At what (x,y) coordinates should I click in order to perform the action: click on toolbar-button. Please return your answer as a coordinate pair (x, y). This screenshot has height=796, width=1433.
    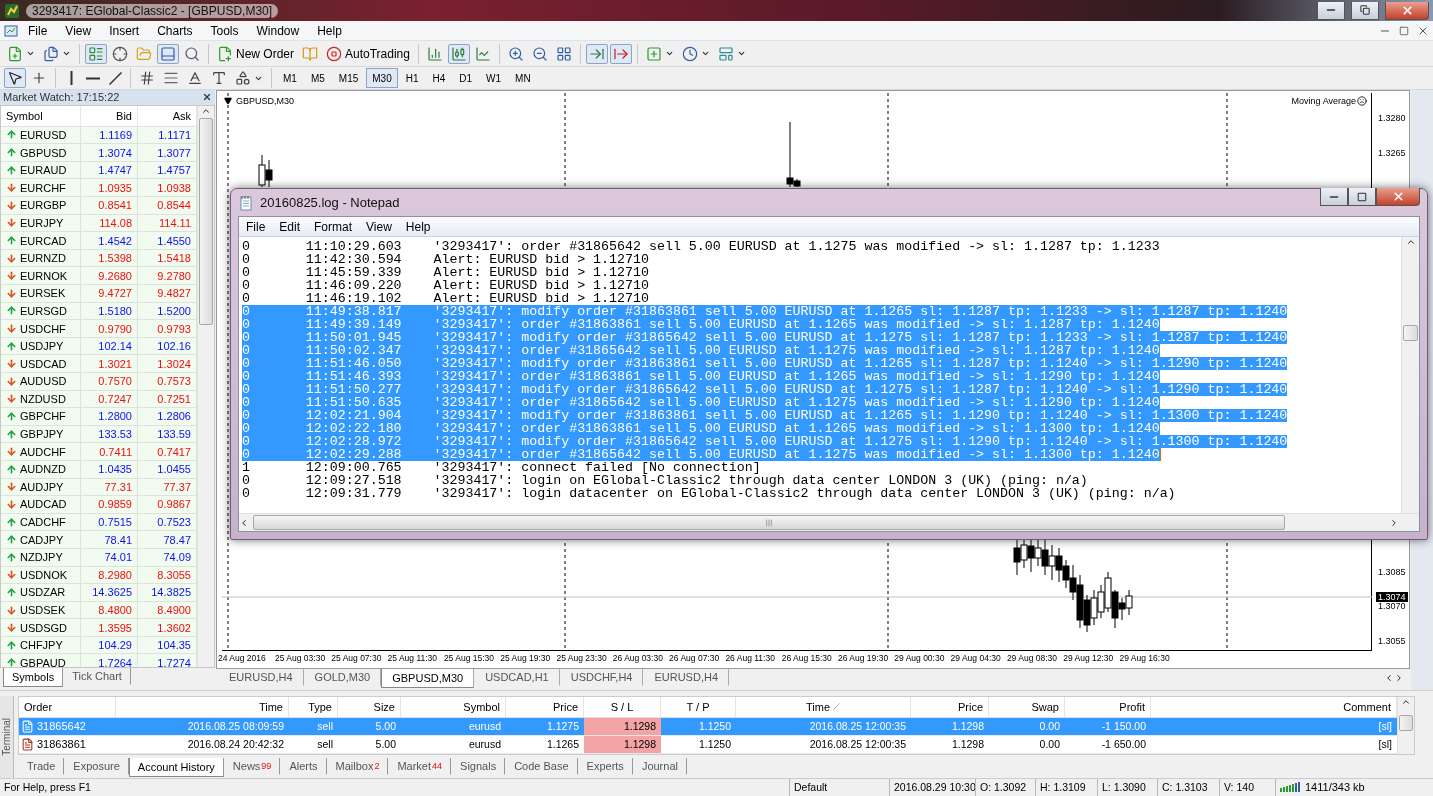
    Looking at the image, I should click on (15, 78).